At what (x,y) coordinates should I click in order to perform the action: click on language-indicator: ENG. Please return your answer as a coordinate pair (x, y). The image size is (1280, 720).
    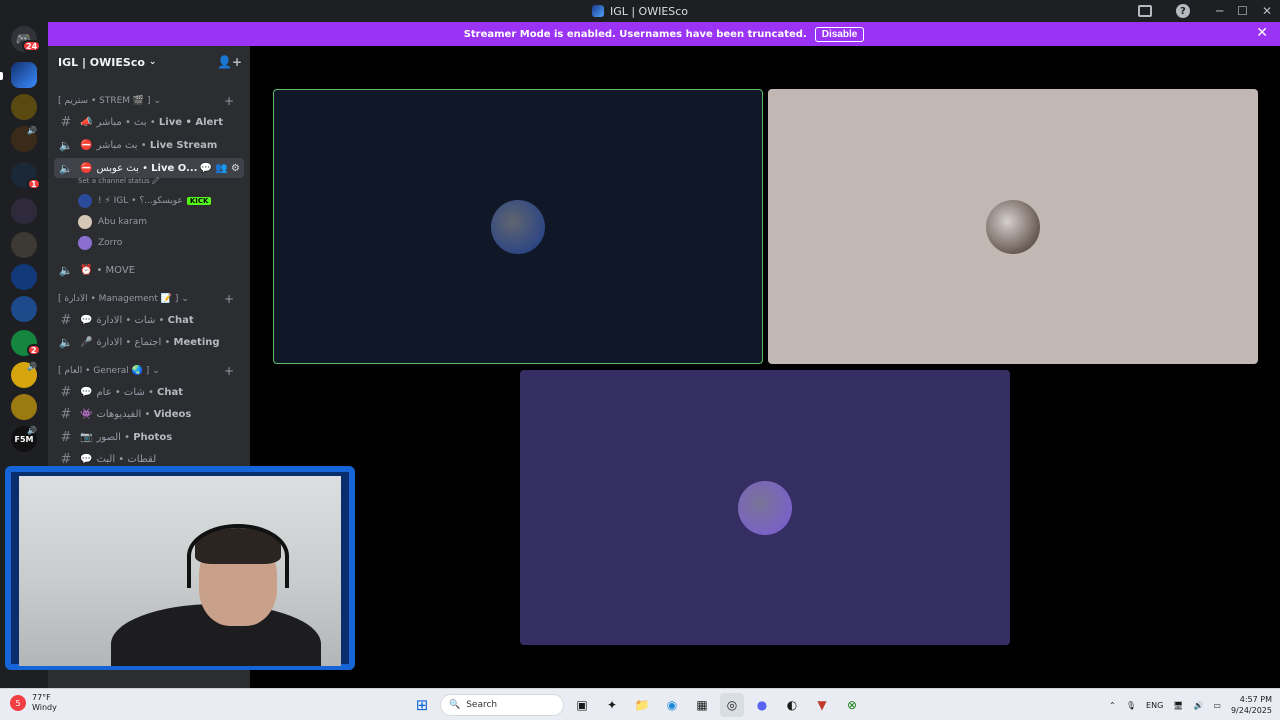
    Looking at the image, I should click on (1154, 705).